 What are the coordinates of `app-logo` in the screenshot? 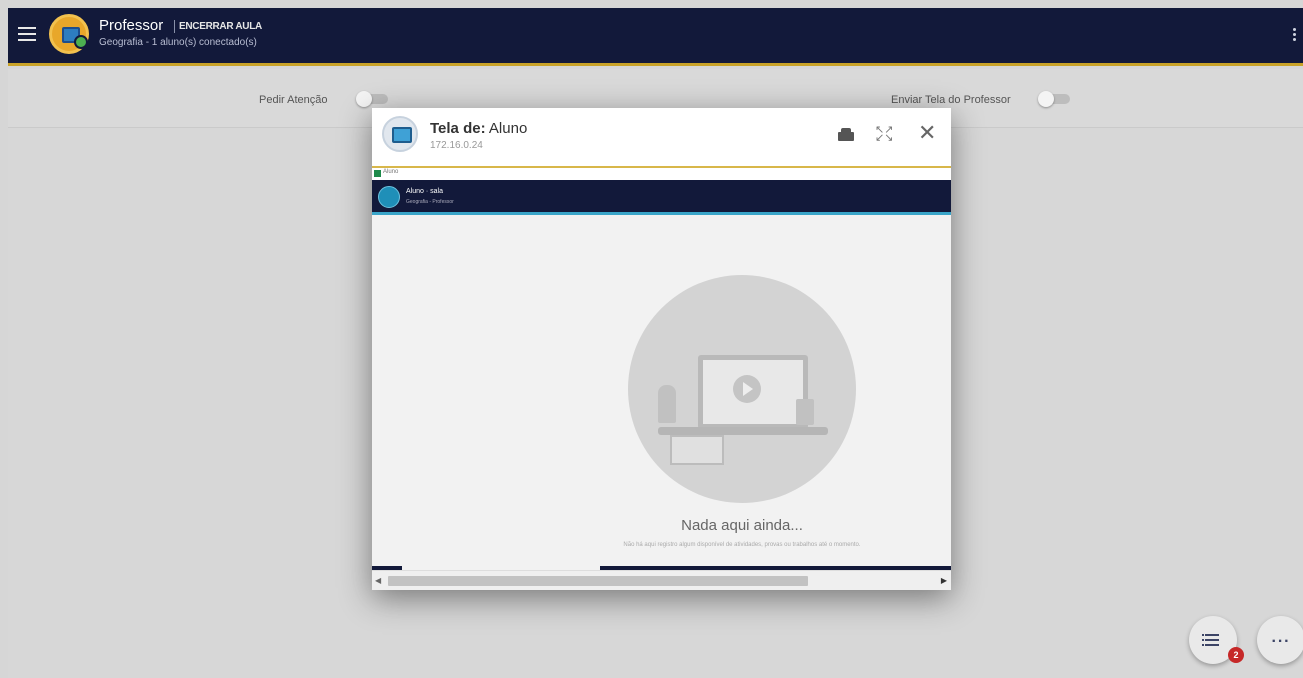 It's located at (69, 34).